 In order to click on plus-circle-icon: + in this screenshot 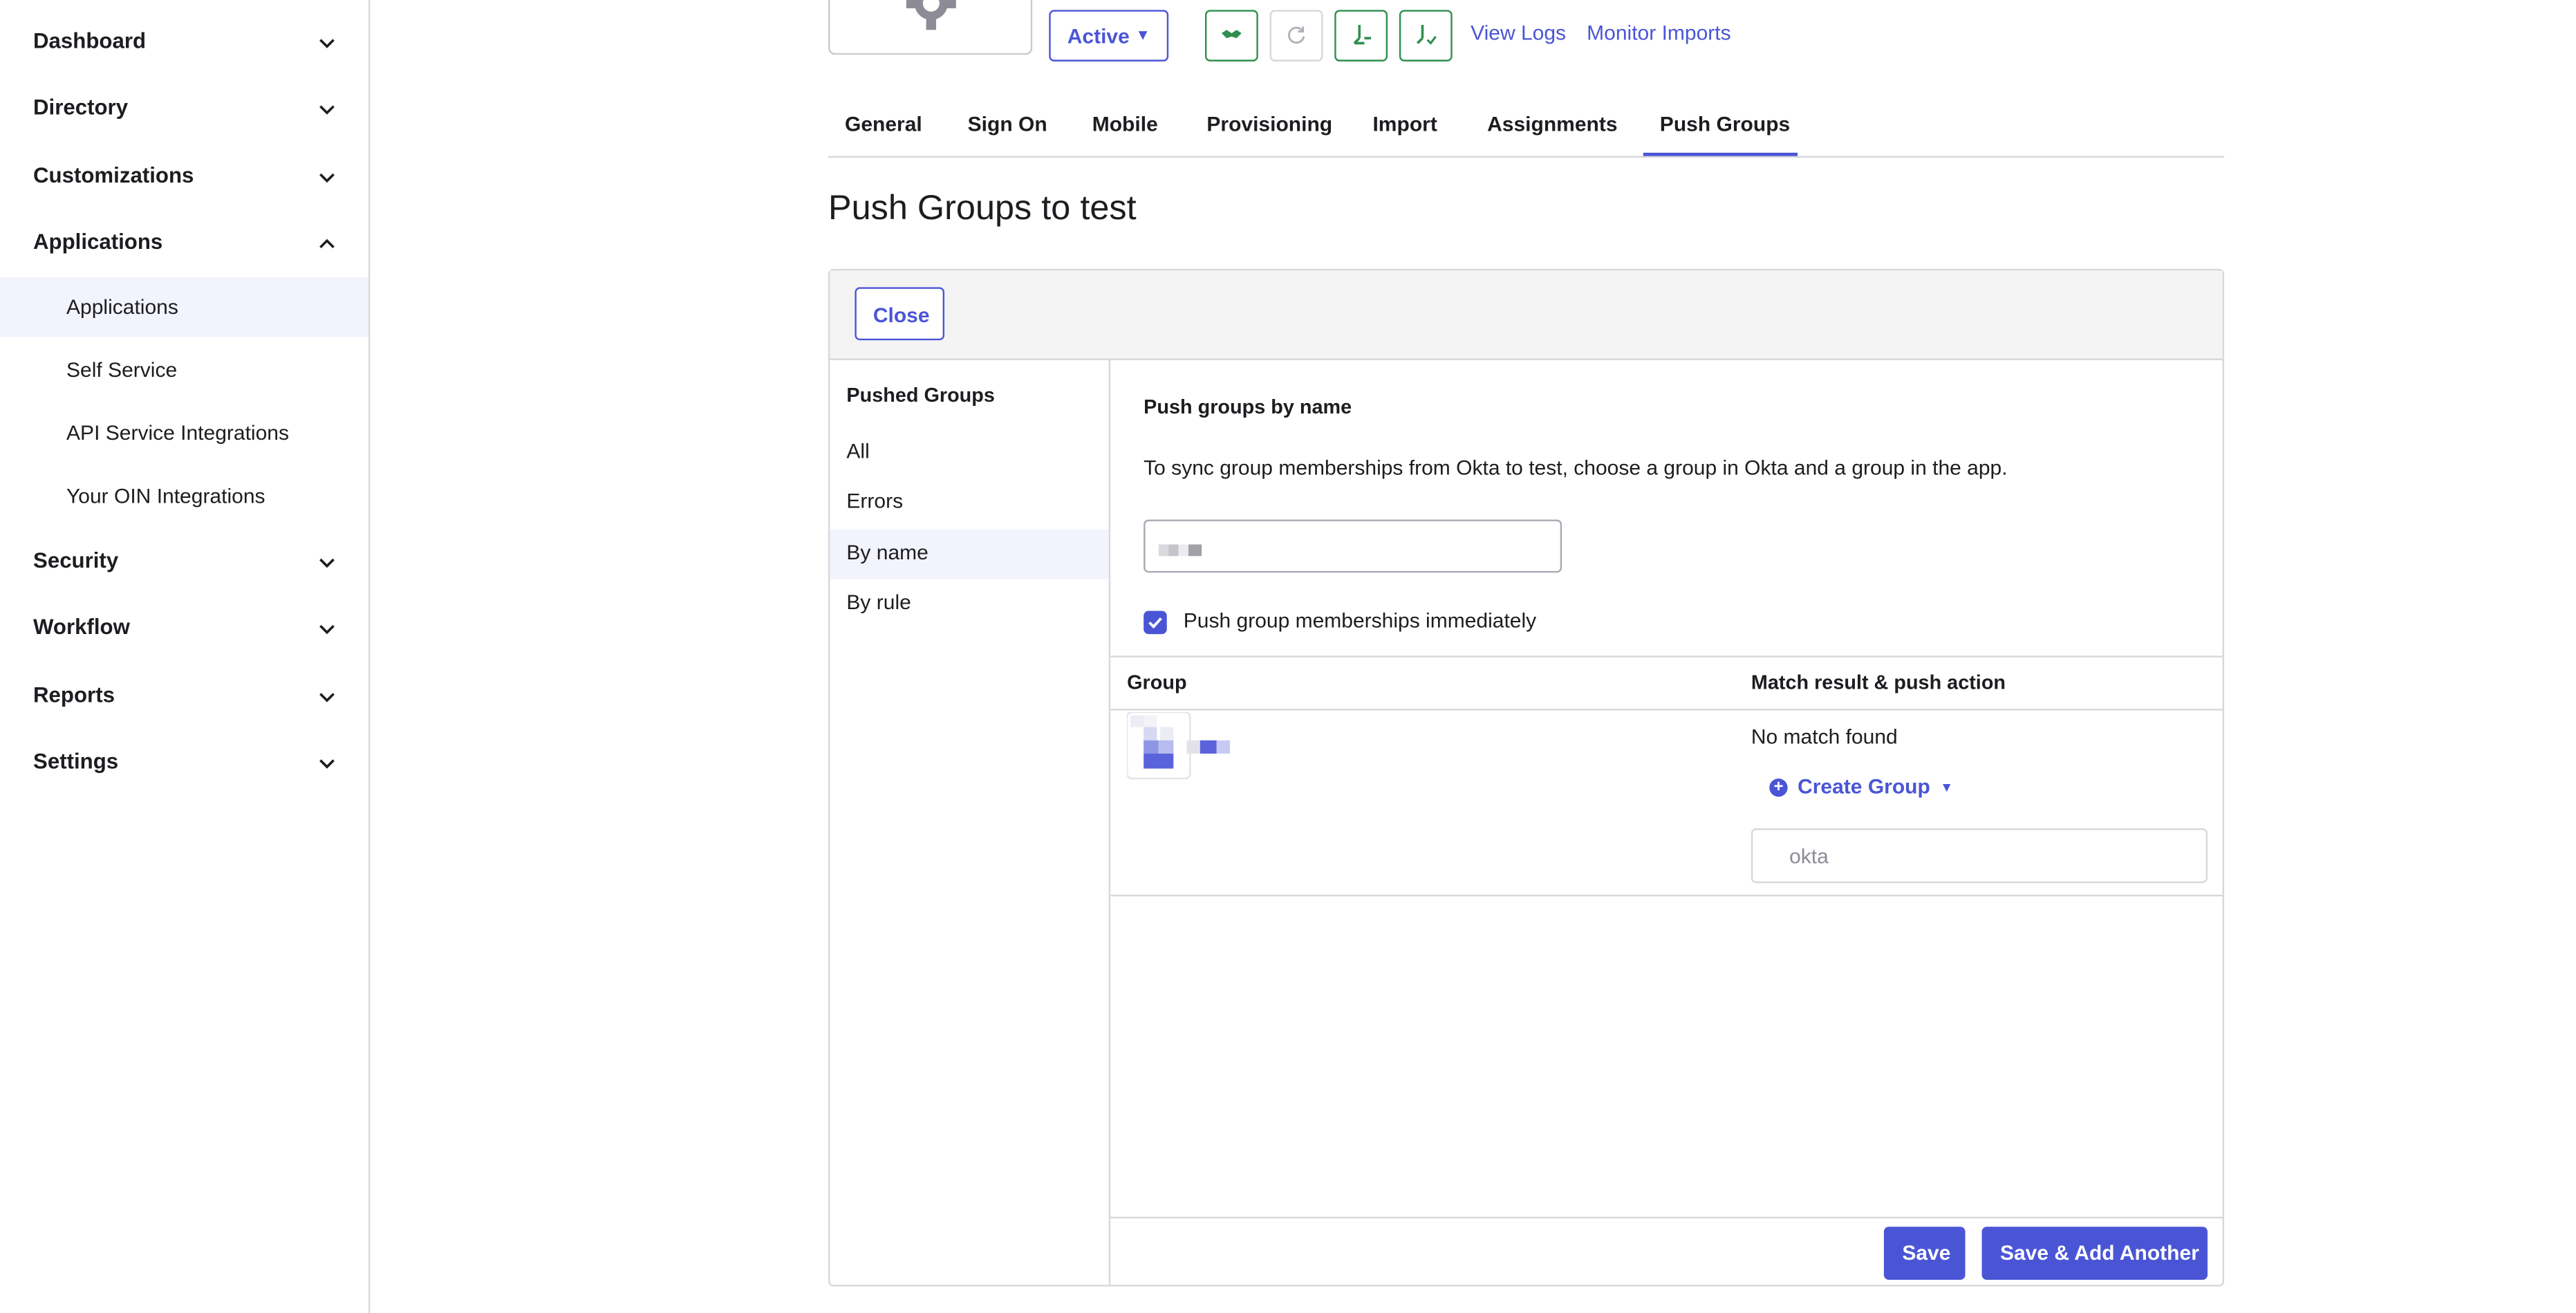, I will do `click(1778, 787)`.